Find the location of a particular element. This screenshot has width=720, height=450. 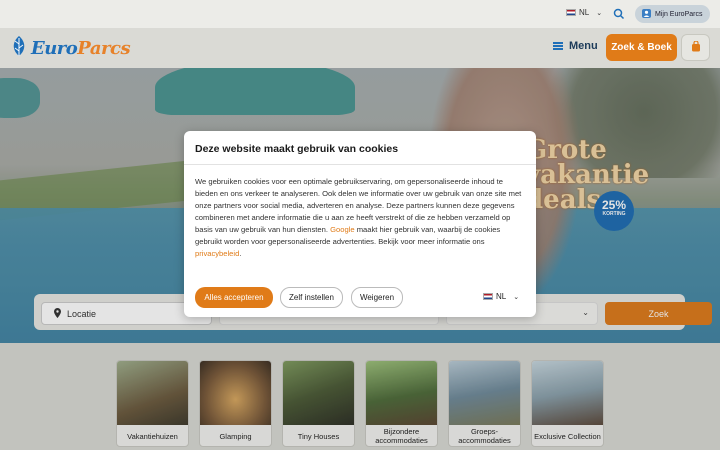

site-header: EuroParcs Menu Zoek & Boek is located at coordinates (360, 48).